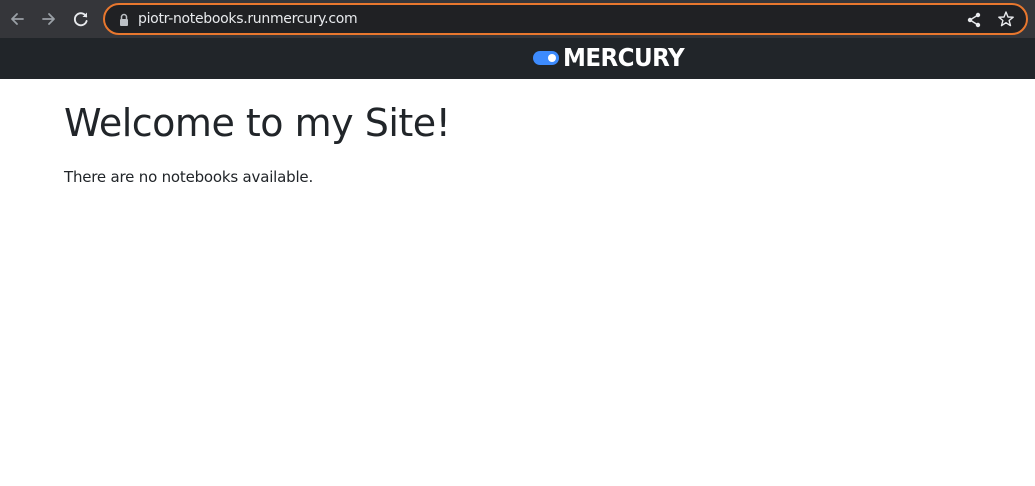  What do you see at coordinates (974, 20) in the screenshot?
I see `share-icon` at bounding box center [974, 20].